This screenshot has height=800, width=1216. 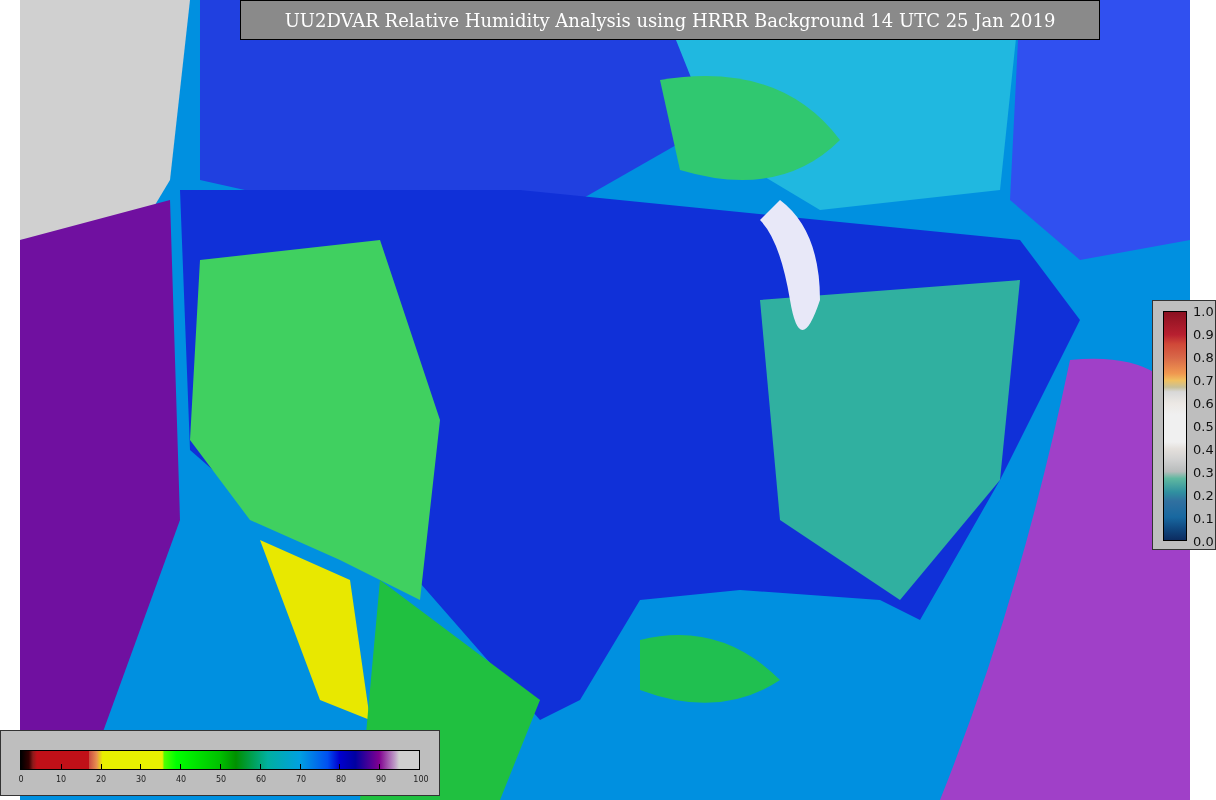 What do you see at coordinates (1203, 380) in the screenshot?
I see `tick-label: 0.7` at bounding box center [1203, 380].